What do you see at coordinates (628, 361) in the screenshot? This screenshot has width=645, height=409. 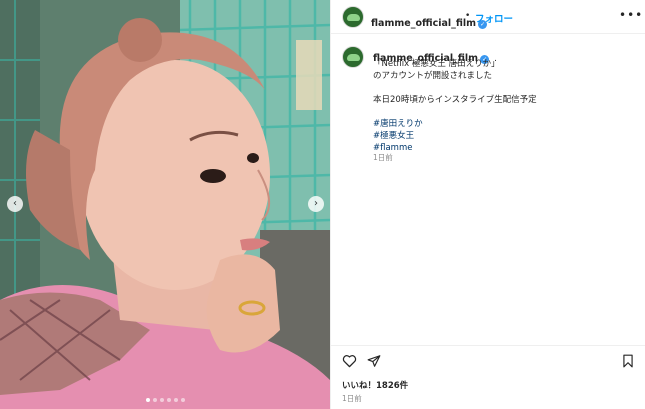 I see `bookmark-icon` at bounding box center [628, 361].